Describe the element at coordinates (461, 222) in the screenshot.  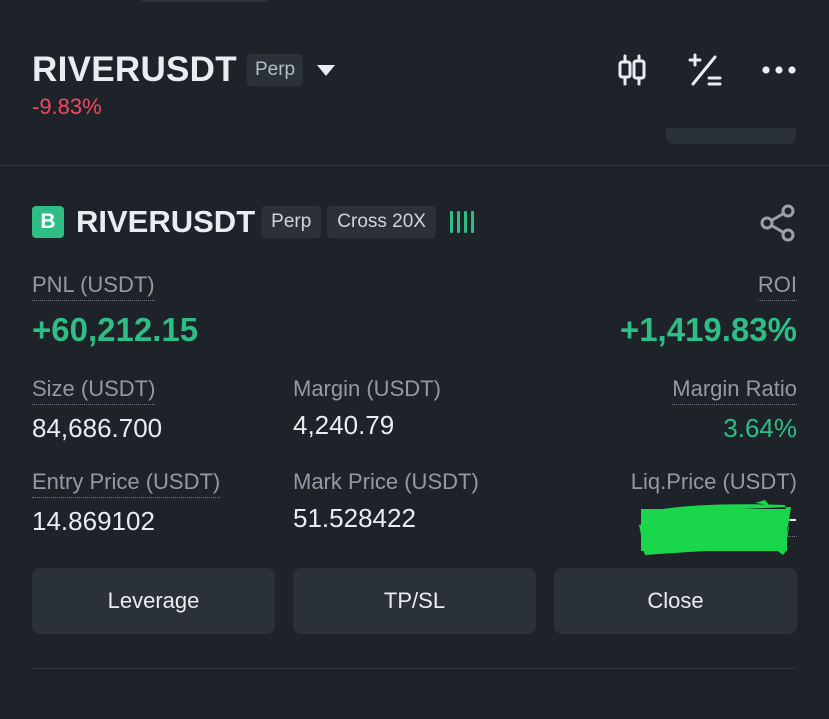
I see `adl-indicator-icon` at that location.